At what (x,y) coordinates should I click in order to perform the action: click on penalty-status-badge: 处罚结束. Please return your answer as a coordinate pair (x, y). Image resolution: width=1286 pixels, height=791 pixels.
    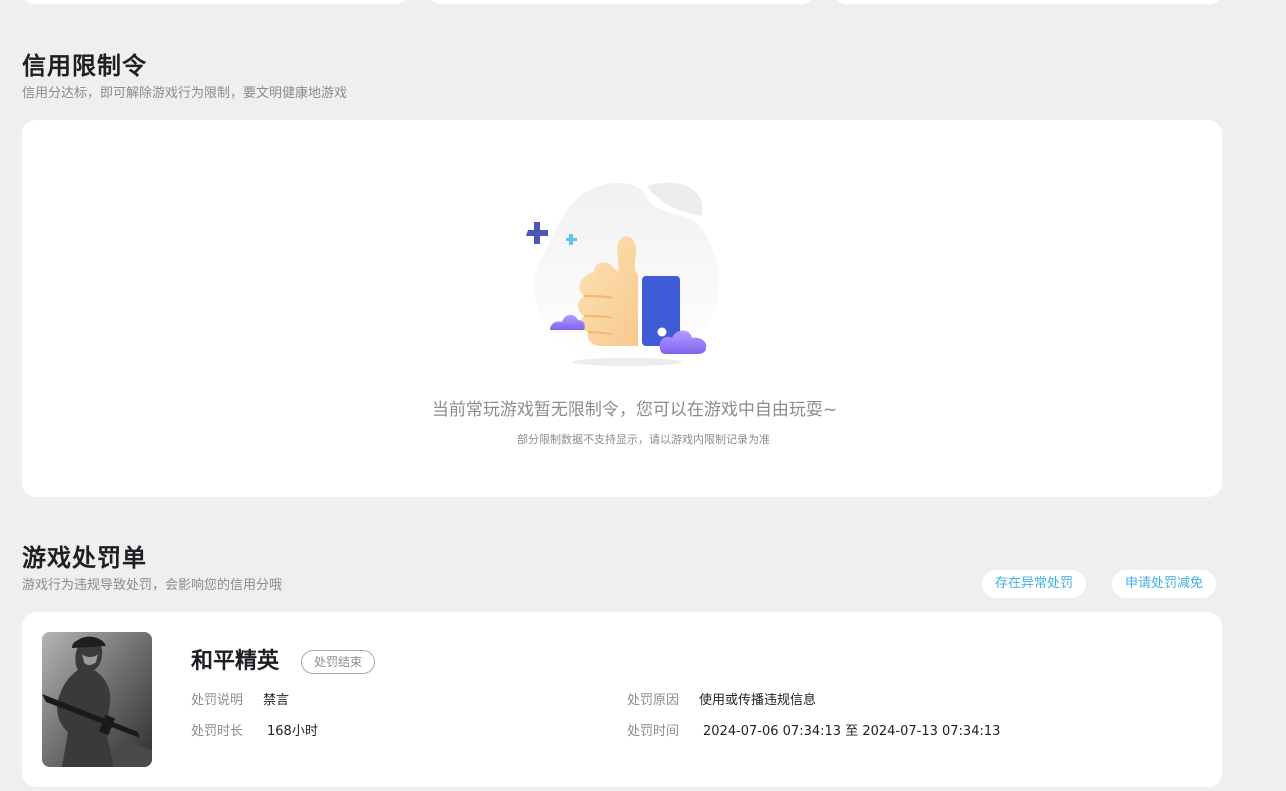
    Looking at the image, I should click on (338, 662).